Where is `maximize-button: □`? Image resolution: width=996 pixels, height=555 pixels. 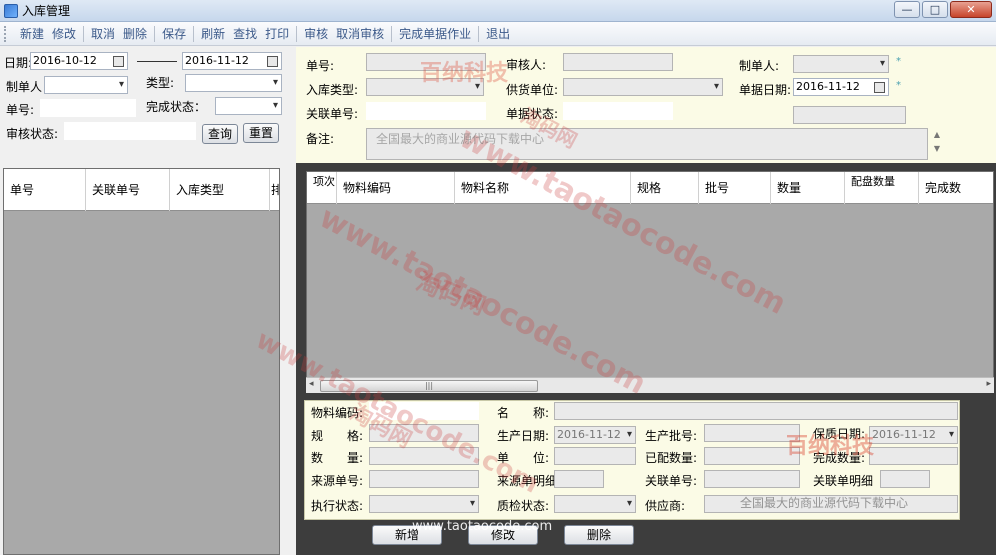 maximize-button: □ is located at coordinates (935, 9).